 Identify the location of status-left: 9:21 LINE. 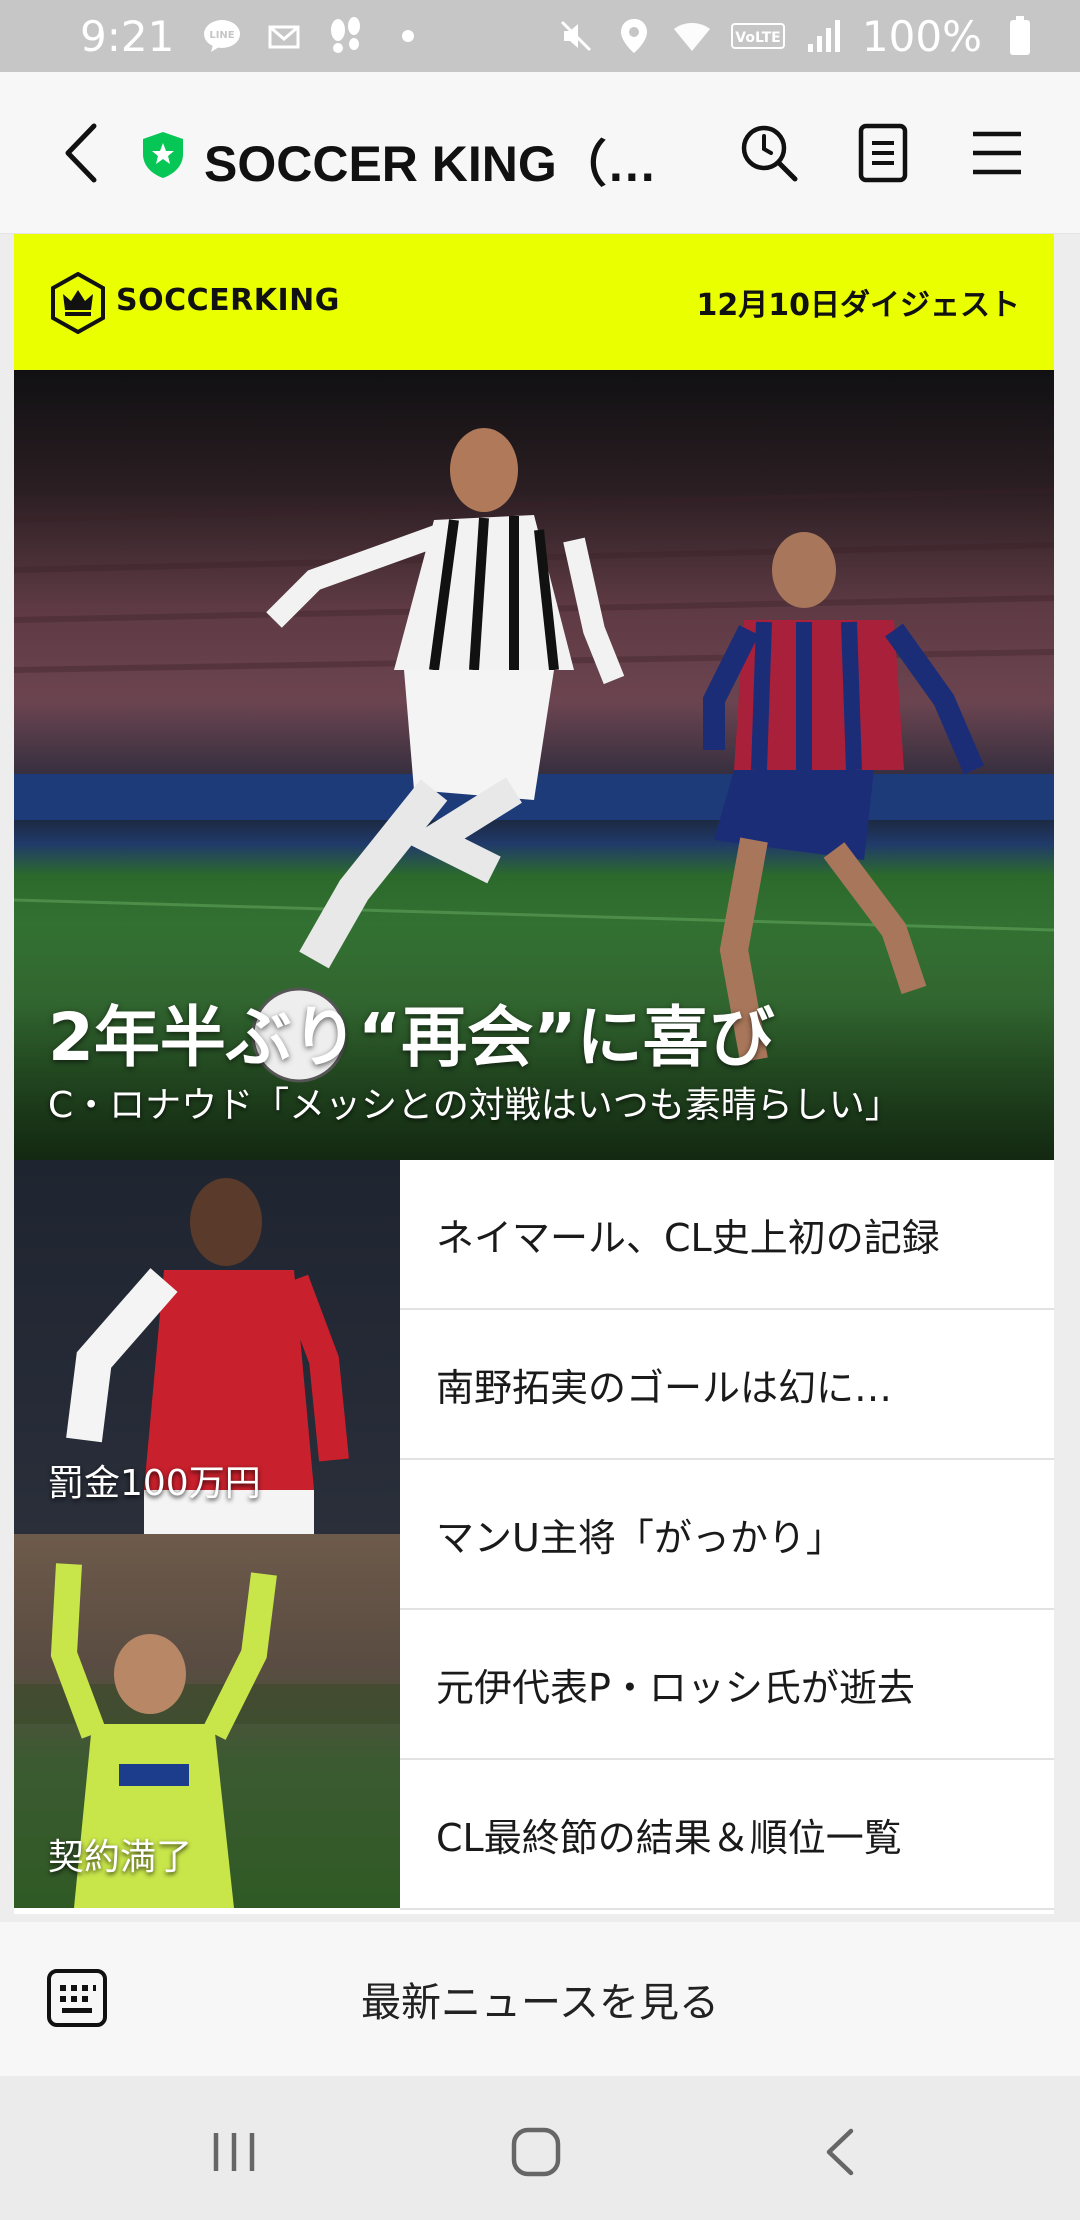
(254, 36).